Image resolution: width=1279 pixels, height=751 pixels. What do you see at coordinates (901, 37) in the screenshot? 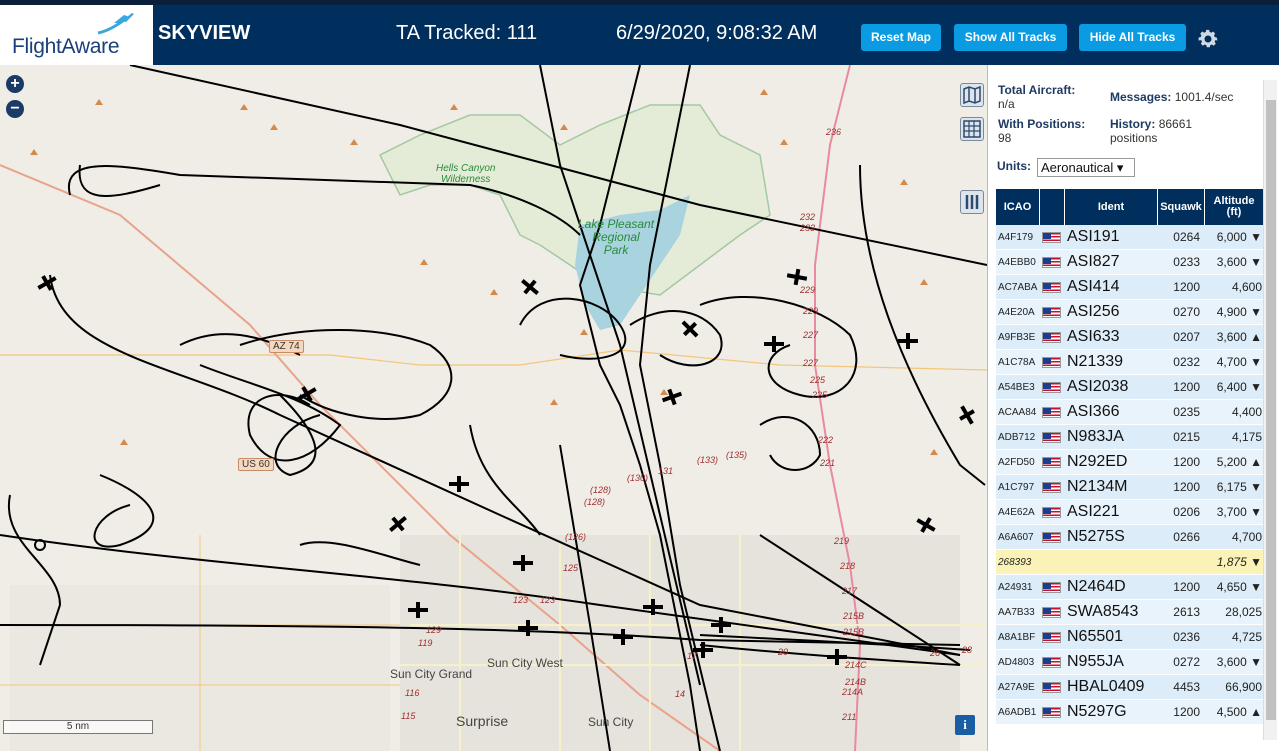
I see `reset-map-button: Reset Map` at bounding box center [901, 37].